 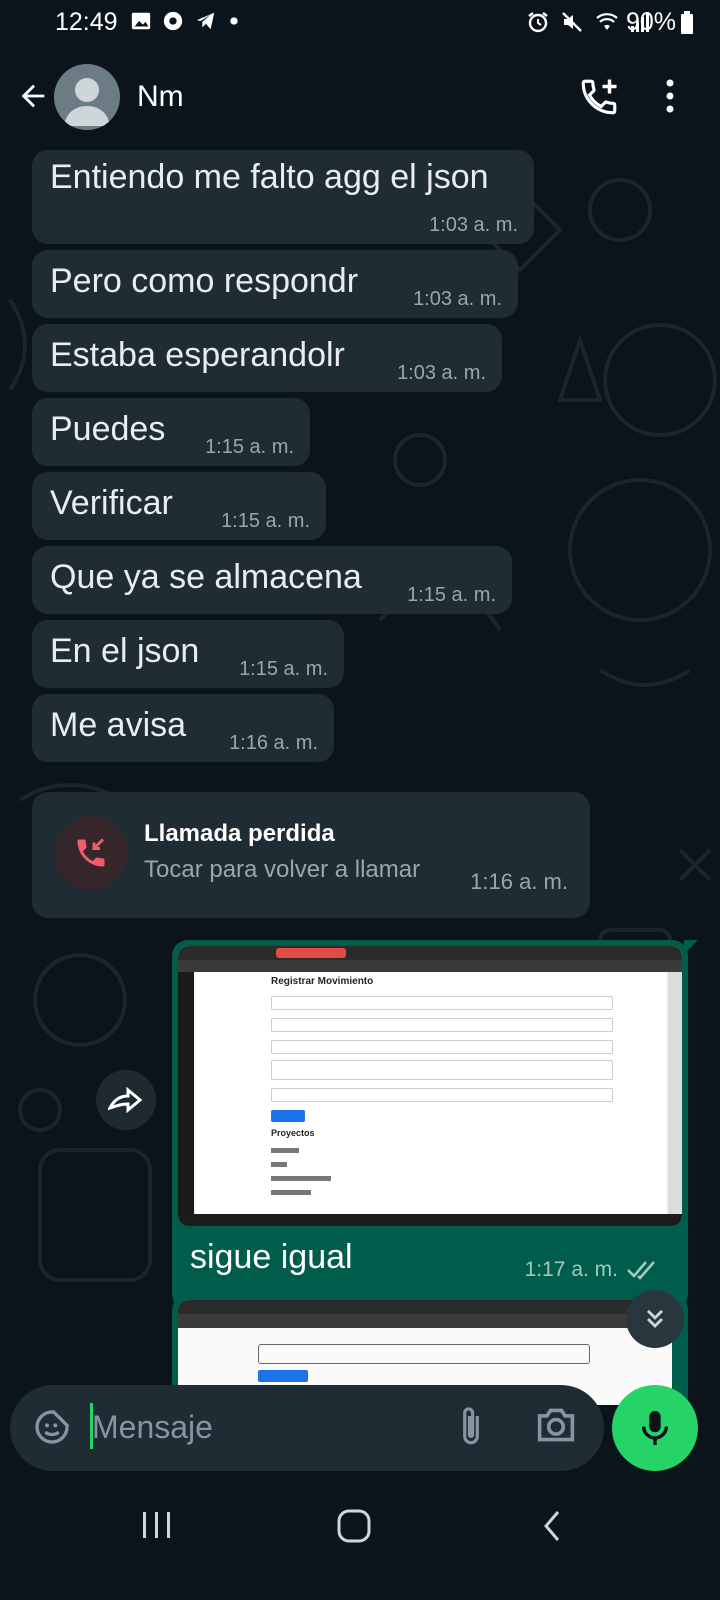 I want to click on screenshot-heading: Registrar Movimiento, so click(x=322, y=981).